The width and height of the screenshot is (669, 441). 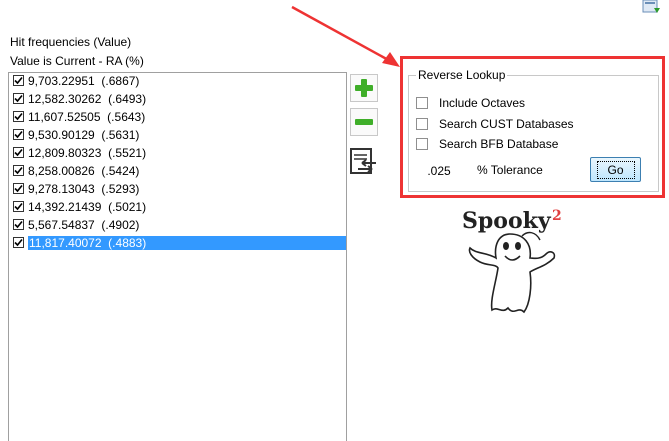 What do you see at coordinates (177, 190) in the screenshot?
I see `list-item: 9,278.13043 (.5293)` at bounding box center [177, 190].